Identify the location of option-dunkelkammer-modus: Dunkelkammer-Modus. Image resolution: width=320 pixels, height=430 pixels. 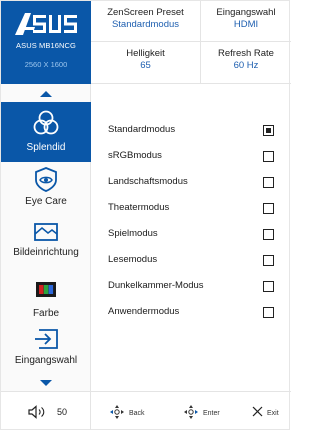
(197, 287).